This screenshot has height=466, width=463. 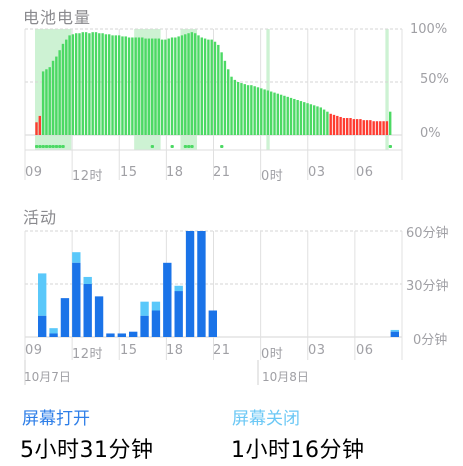 What do you see at coordinates (427, 286) in the screenshot?
I see `activity-y-tick-30: 30分钟` at bounding box center [427, 286].